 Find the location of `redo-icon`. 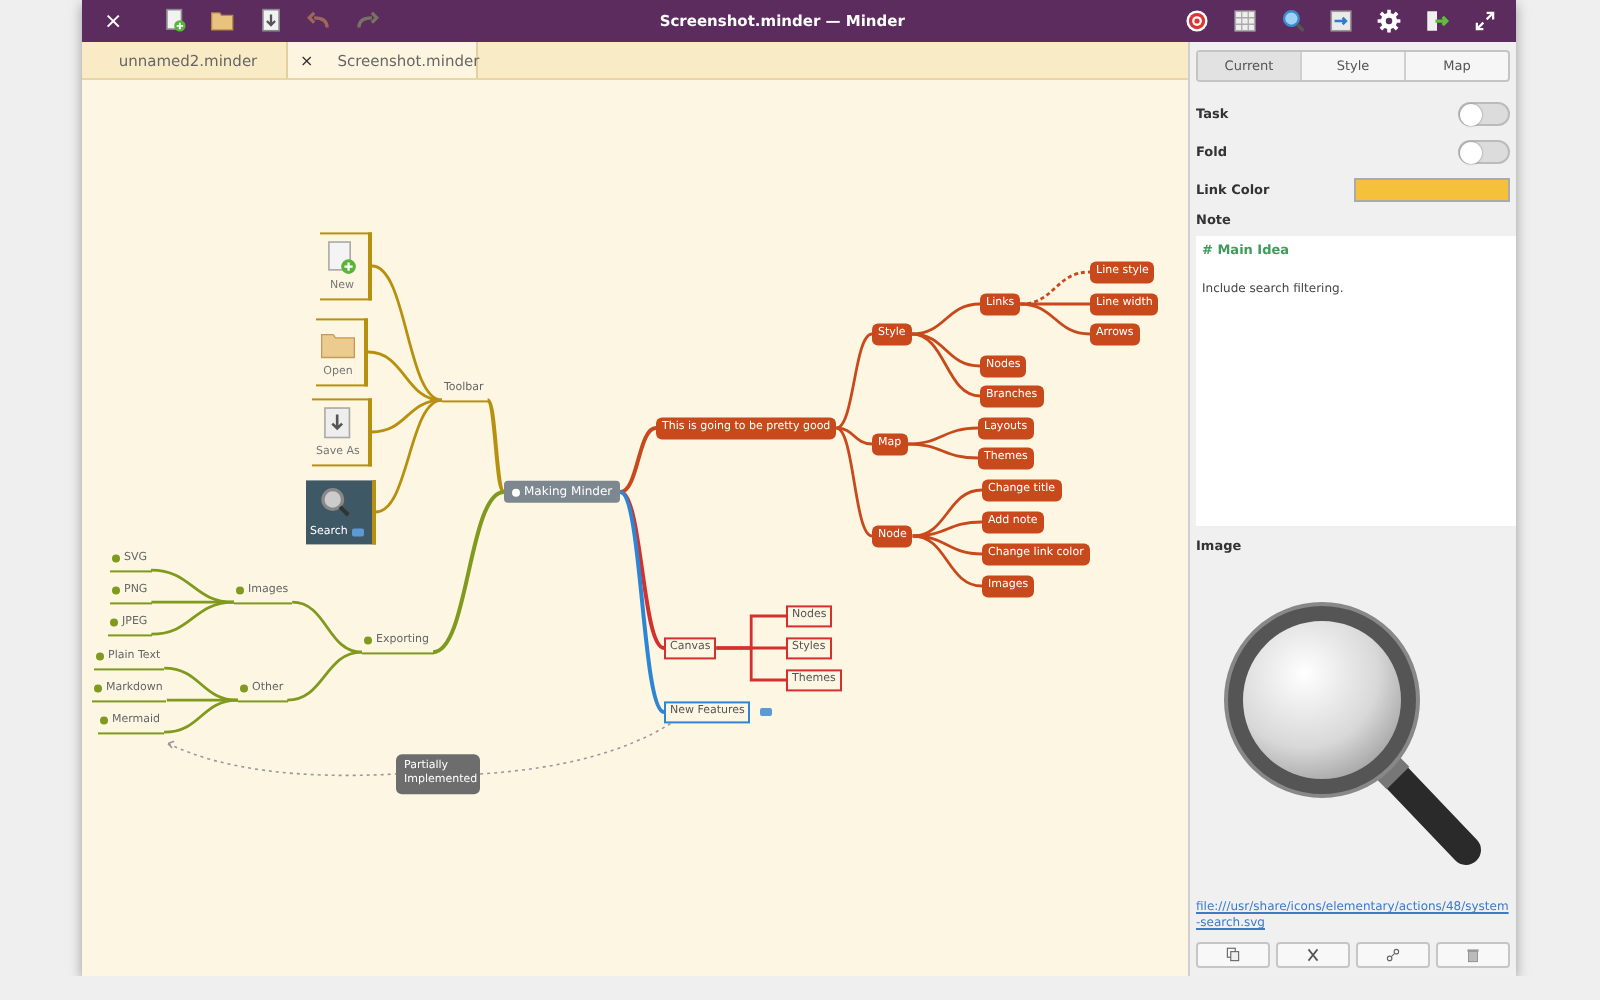

redo-icon is located at coordinates (367, 21).